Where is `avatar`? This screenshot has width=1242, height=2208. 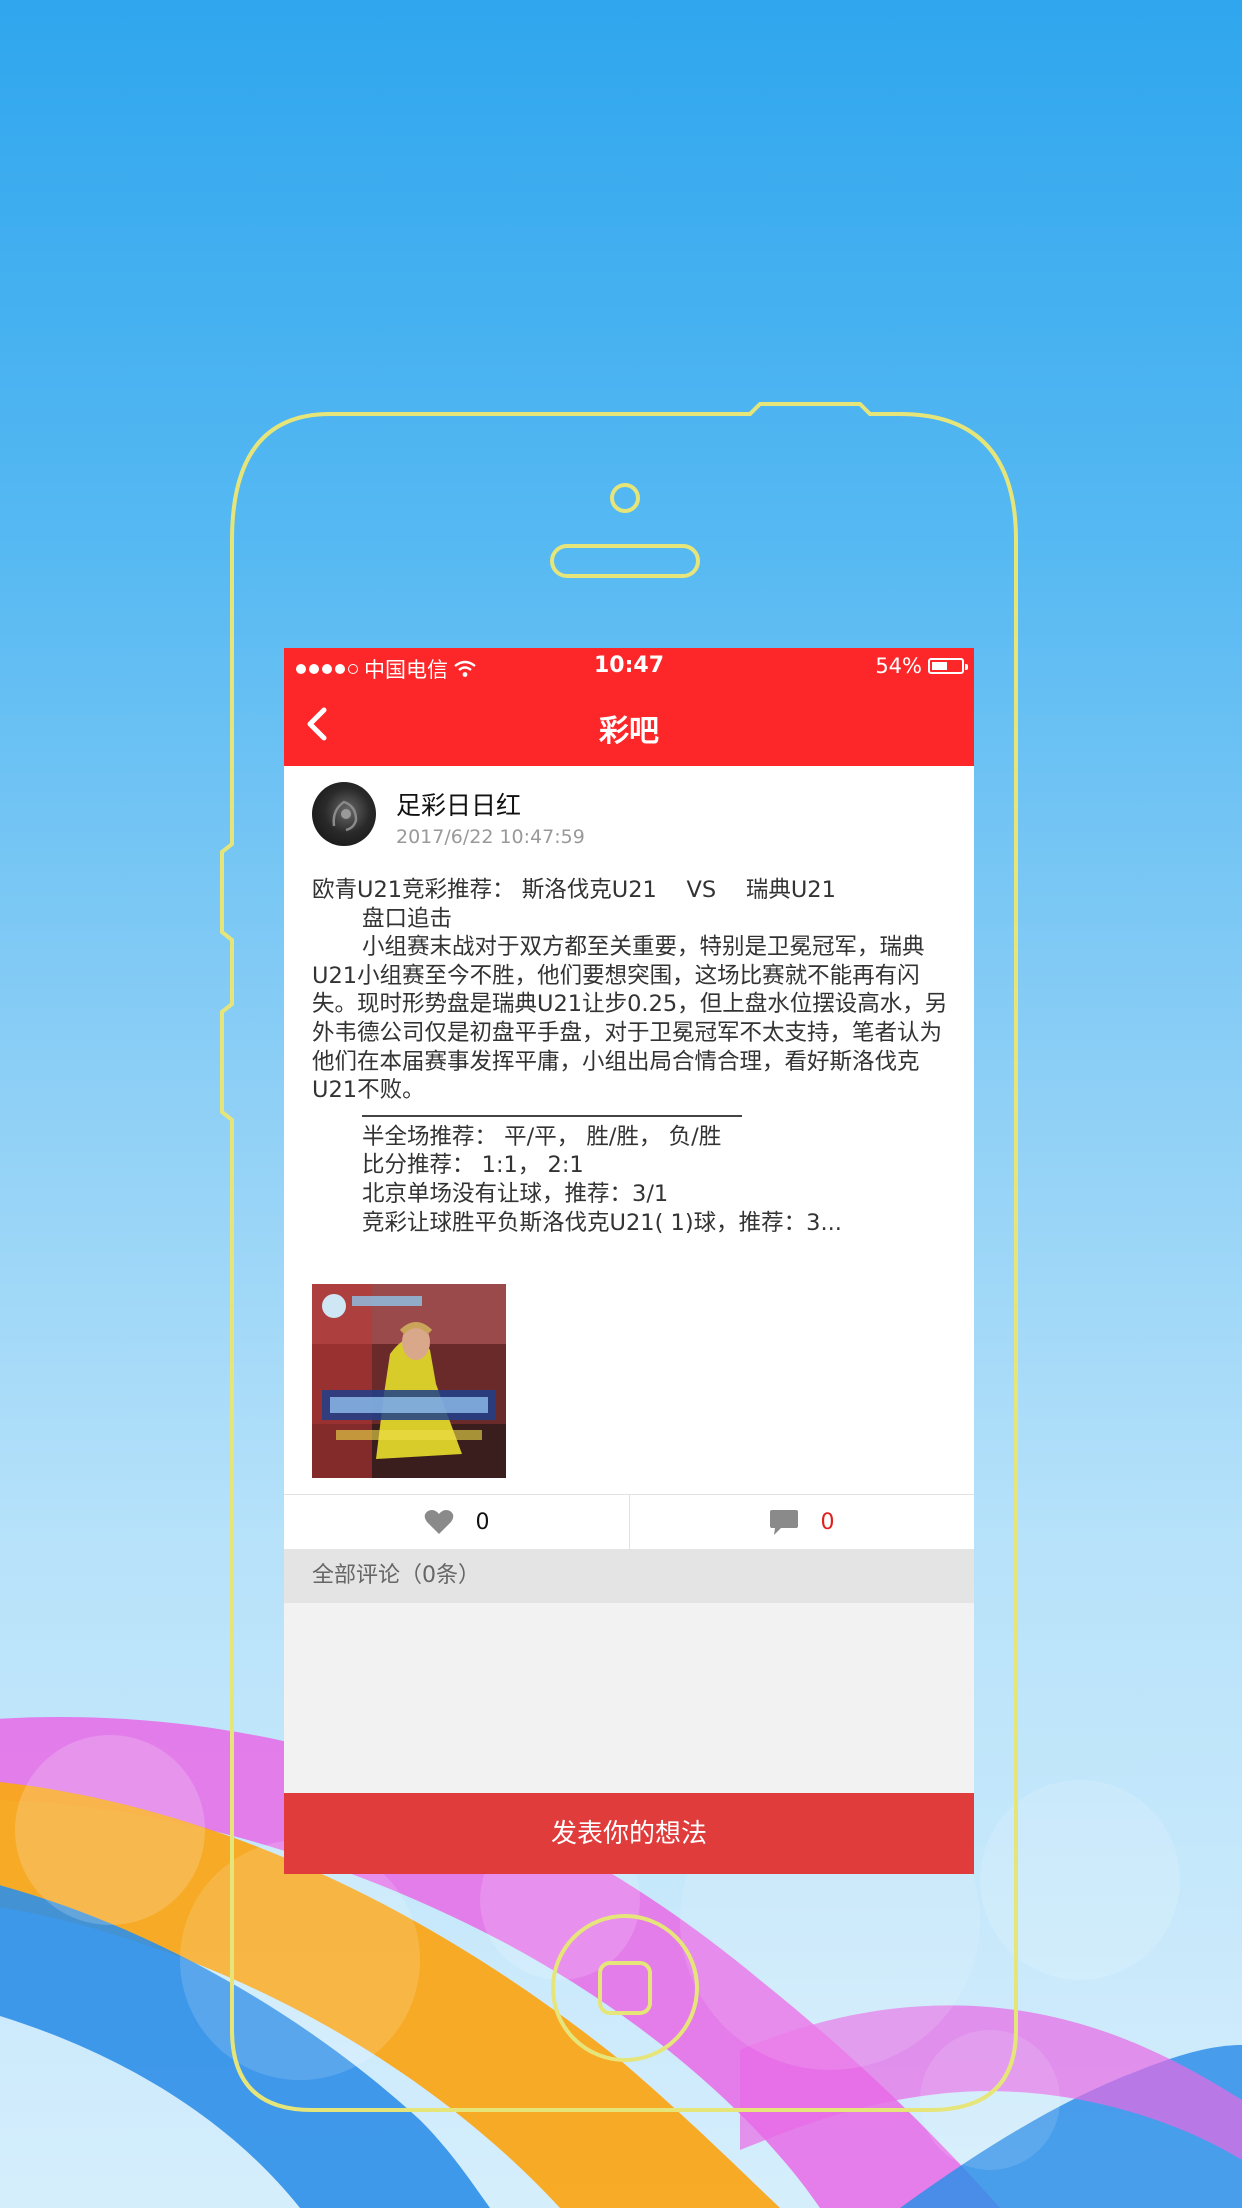 avatar is located at coordinates (344, 814).